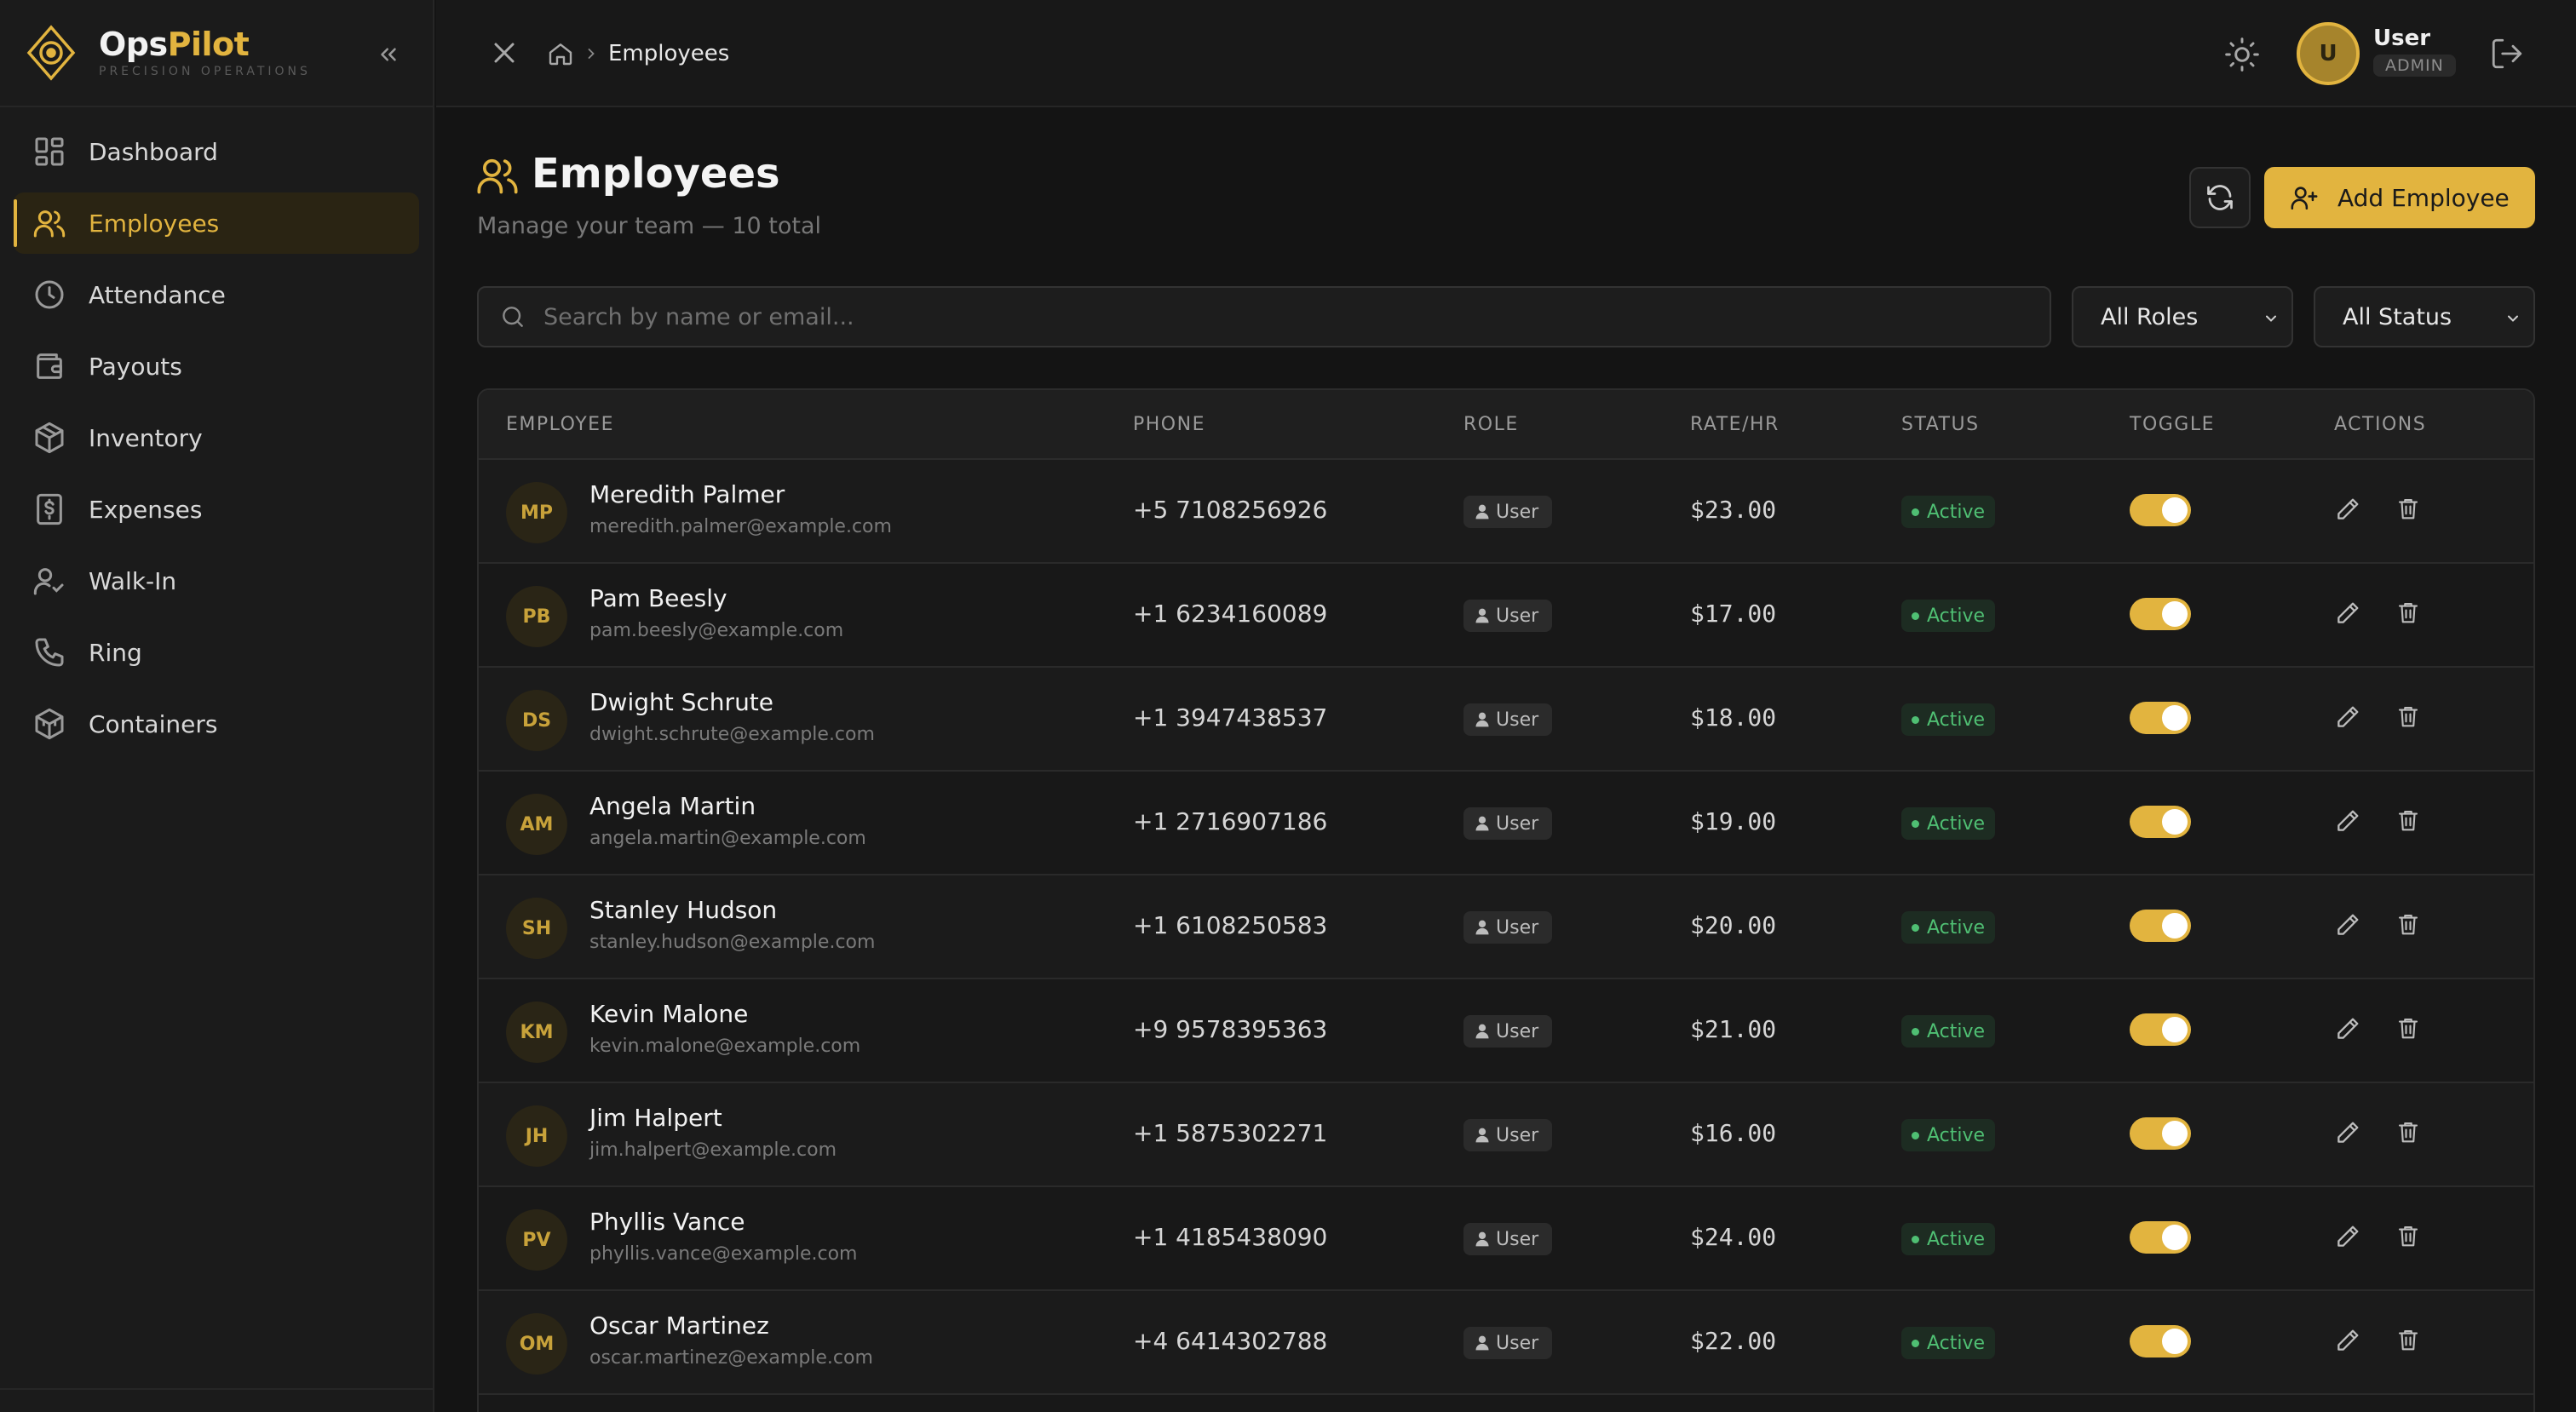  What do you see at coordinates (713, 1150) in the screenshot?
I see `employee-email: jim.halpert@example.com` at bounding box center [713, 1150].